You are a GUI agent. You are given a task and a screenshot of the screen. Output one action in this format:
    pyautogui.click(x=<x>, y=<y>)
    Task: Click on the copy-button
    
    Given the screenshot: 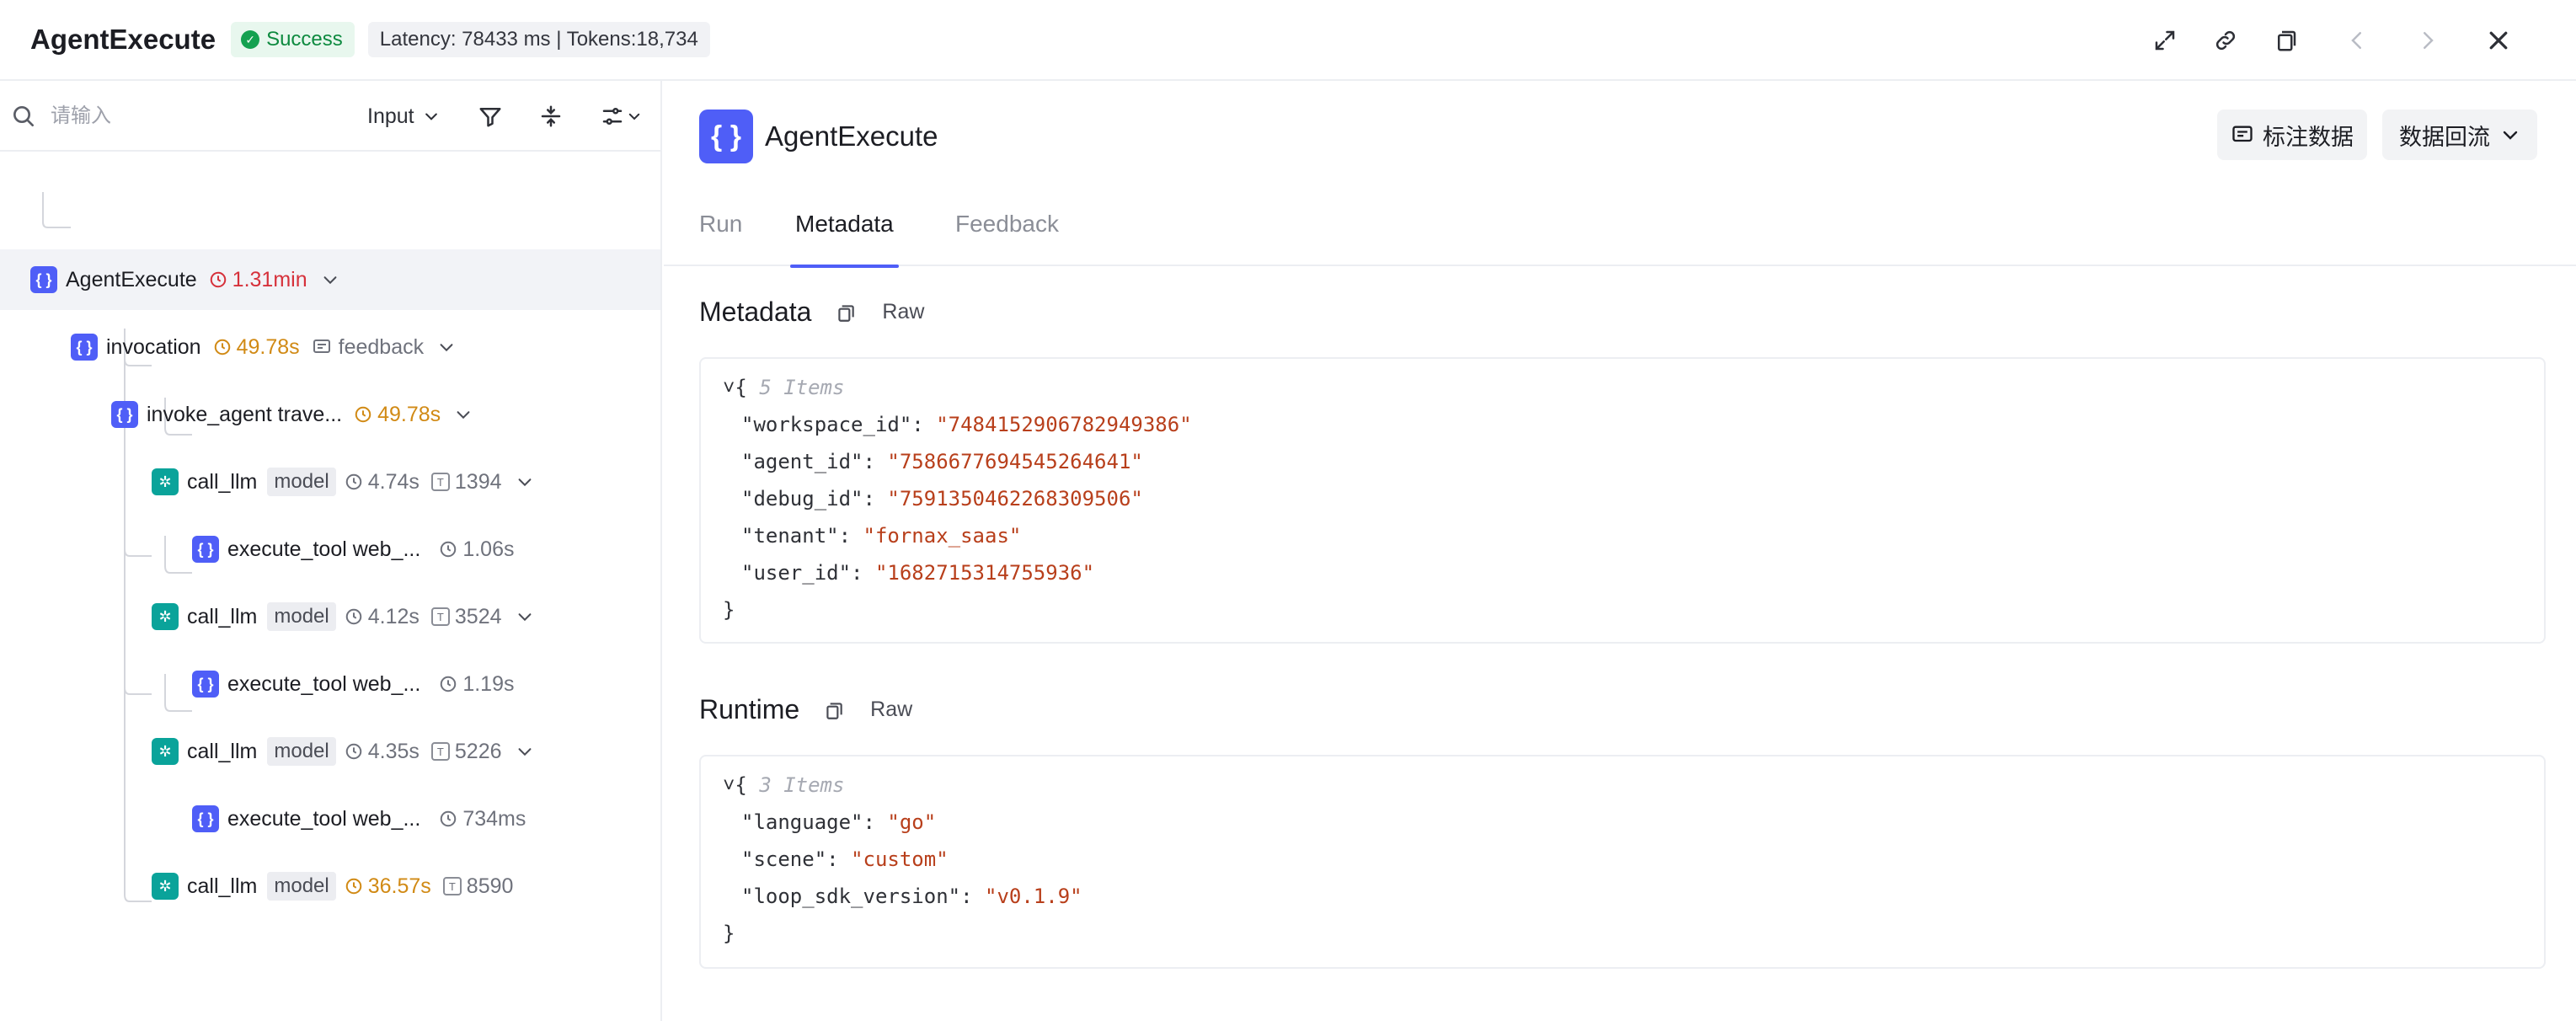 What is the action you would take?
    pyautogui.click(x=2286, y=40)
    